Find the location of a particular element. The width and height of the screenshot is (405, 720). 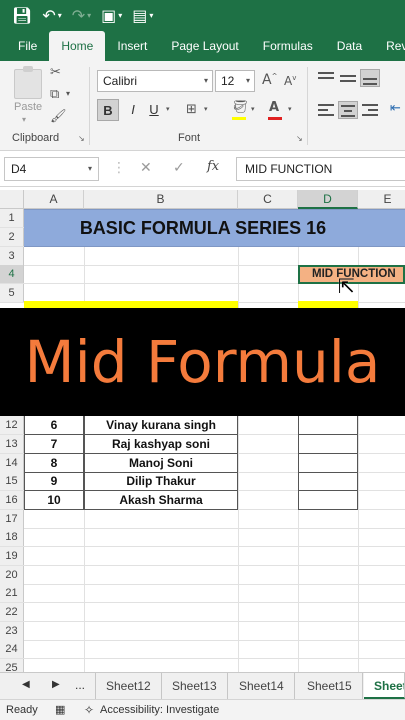

borders-icon: ⊞ is located at coordinates (191, 109).